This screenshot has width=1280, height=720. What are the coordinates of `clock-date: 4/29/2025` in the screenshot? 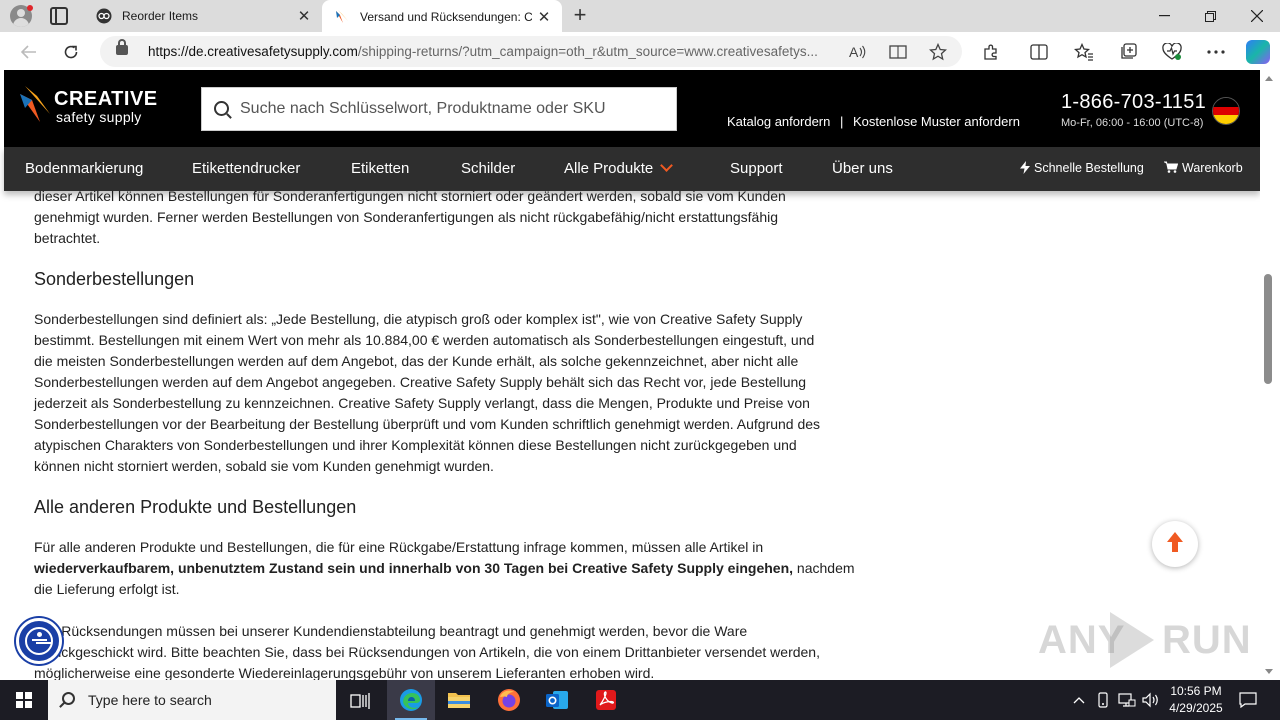 It's located at (1196, 708).